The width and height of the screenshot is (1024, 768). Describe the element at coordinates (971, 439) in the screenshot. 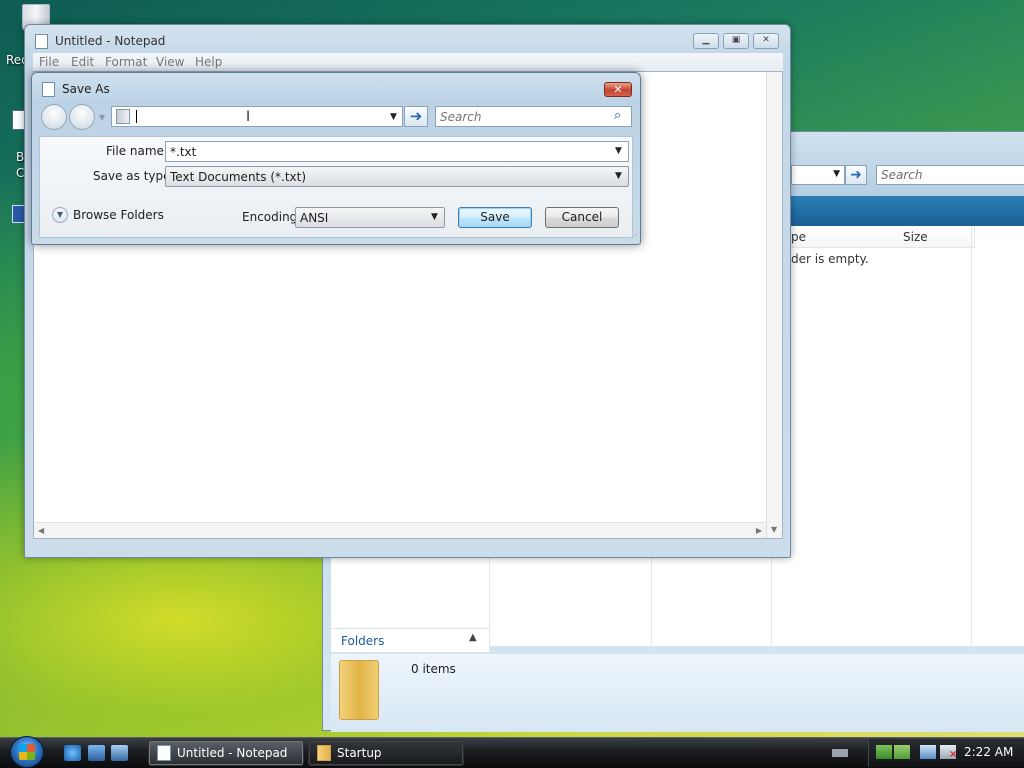

I see `column-divider` at that location.